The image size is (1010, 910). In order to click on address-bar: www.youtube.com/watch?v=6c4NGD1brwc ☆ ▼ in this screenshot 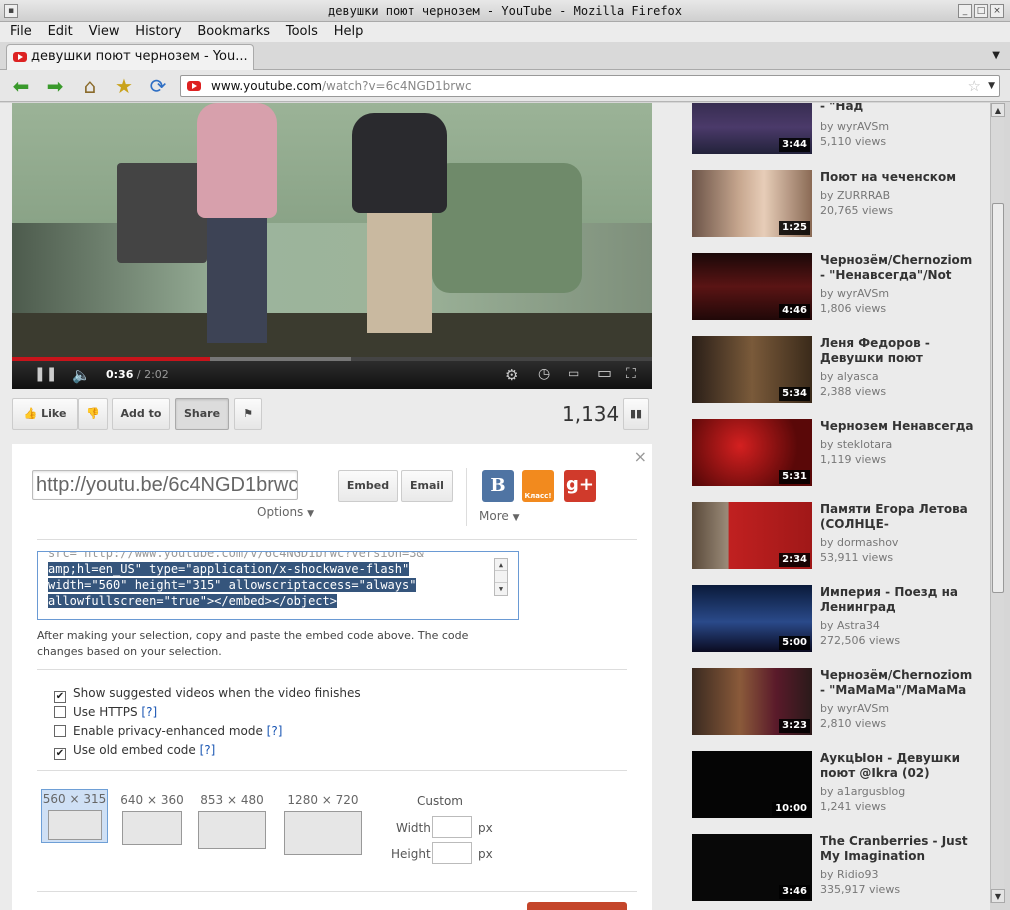, I will do `click(590, 86)`.